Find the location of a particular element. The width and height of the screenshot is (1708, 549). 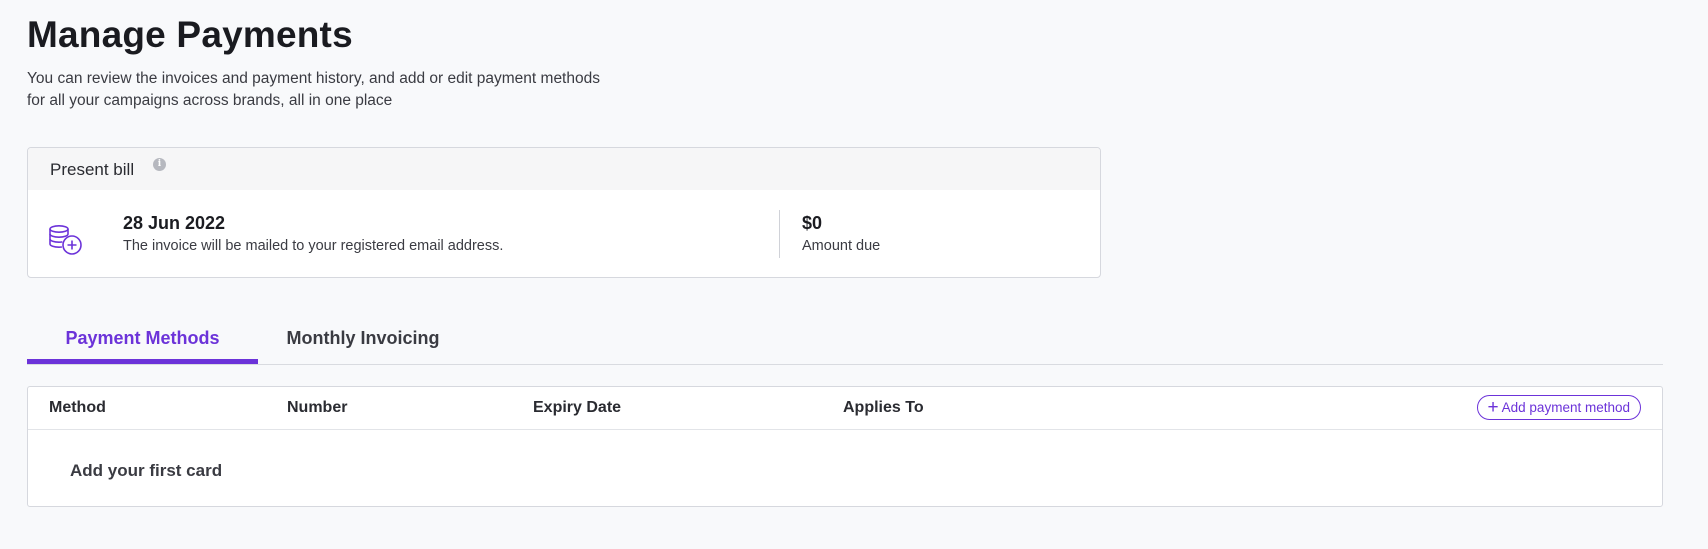

bill-divider is located at coordinates (779, 234).